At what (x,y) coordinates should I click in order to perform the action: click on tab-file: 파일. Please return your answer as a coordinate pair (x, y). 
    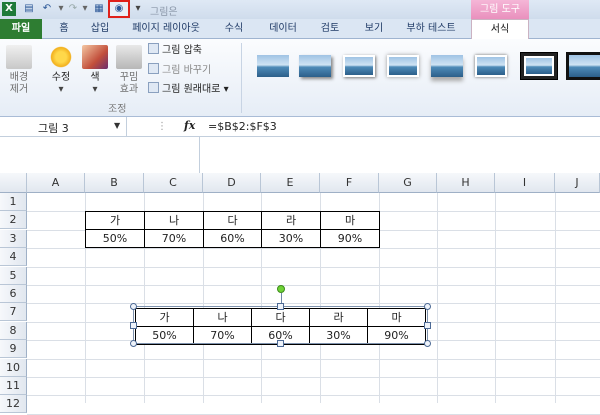
    Looking at the image, I should click on (21, 29).